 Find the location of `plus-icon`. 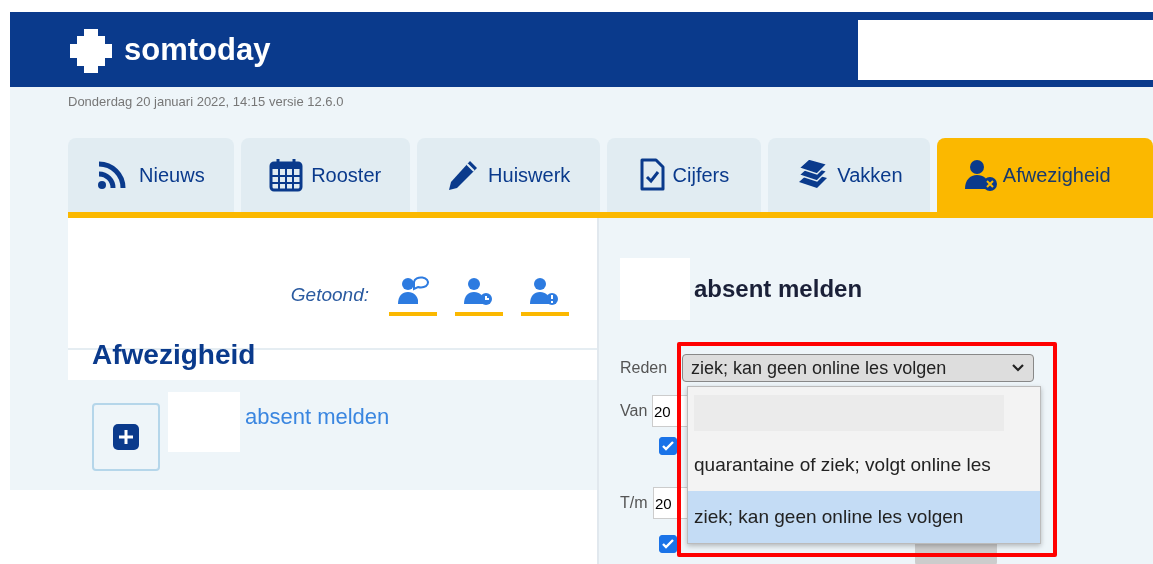

plus-icon is located at coordinates (126, 437).